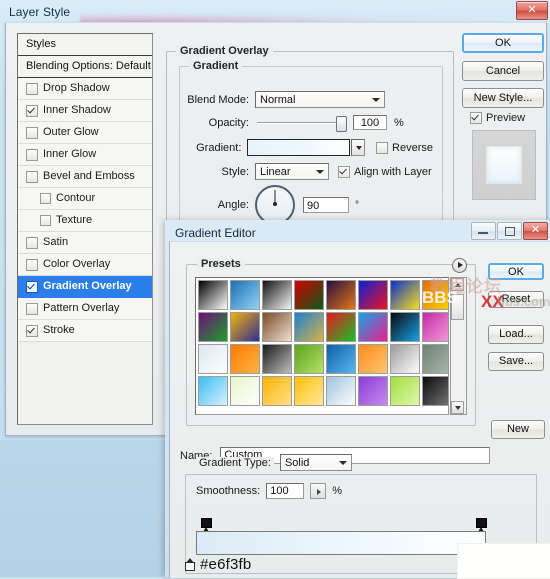 The width and height of the screenshot is (550, 579). Describe the element at coordinates (459, 265) in the screenshot. I see `presets-menu-icon` at that location.